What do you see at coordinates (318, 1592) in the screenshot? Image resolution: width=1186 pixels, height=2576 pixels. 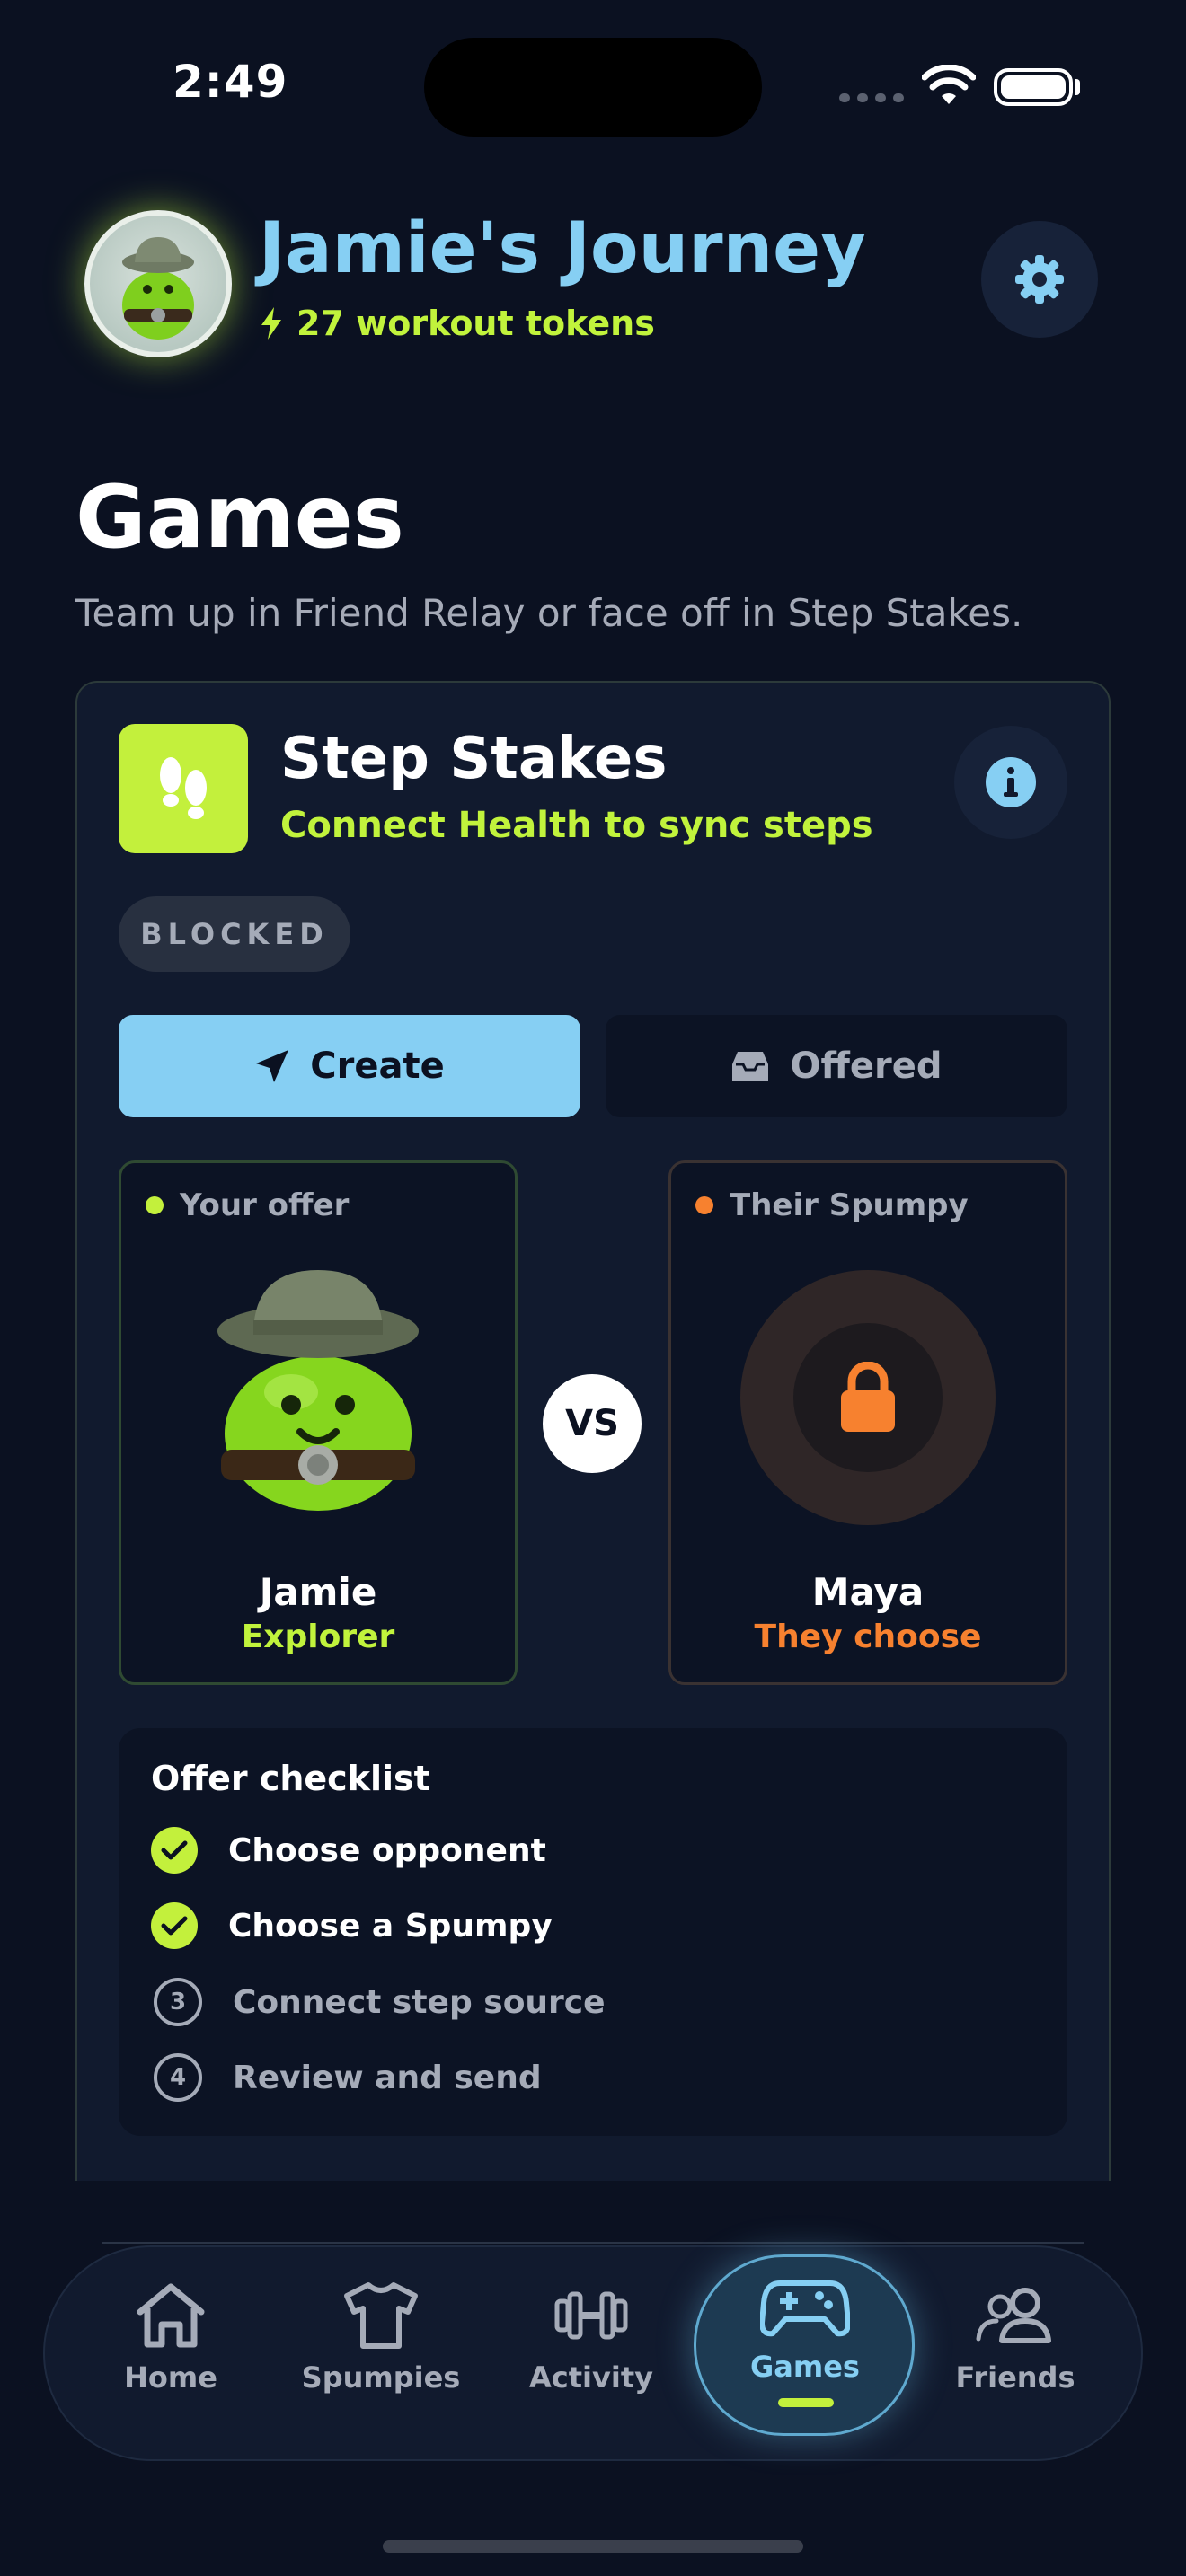 I see `your-offer-name: Jamie` at bounding box center [318, 1592].